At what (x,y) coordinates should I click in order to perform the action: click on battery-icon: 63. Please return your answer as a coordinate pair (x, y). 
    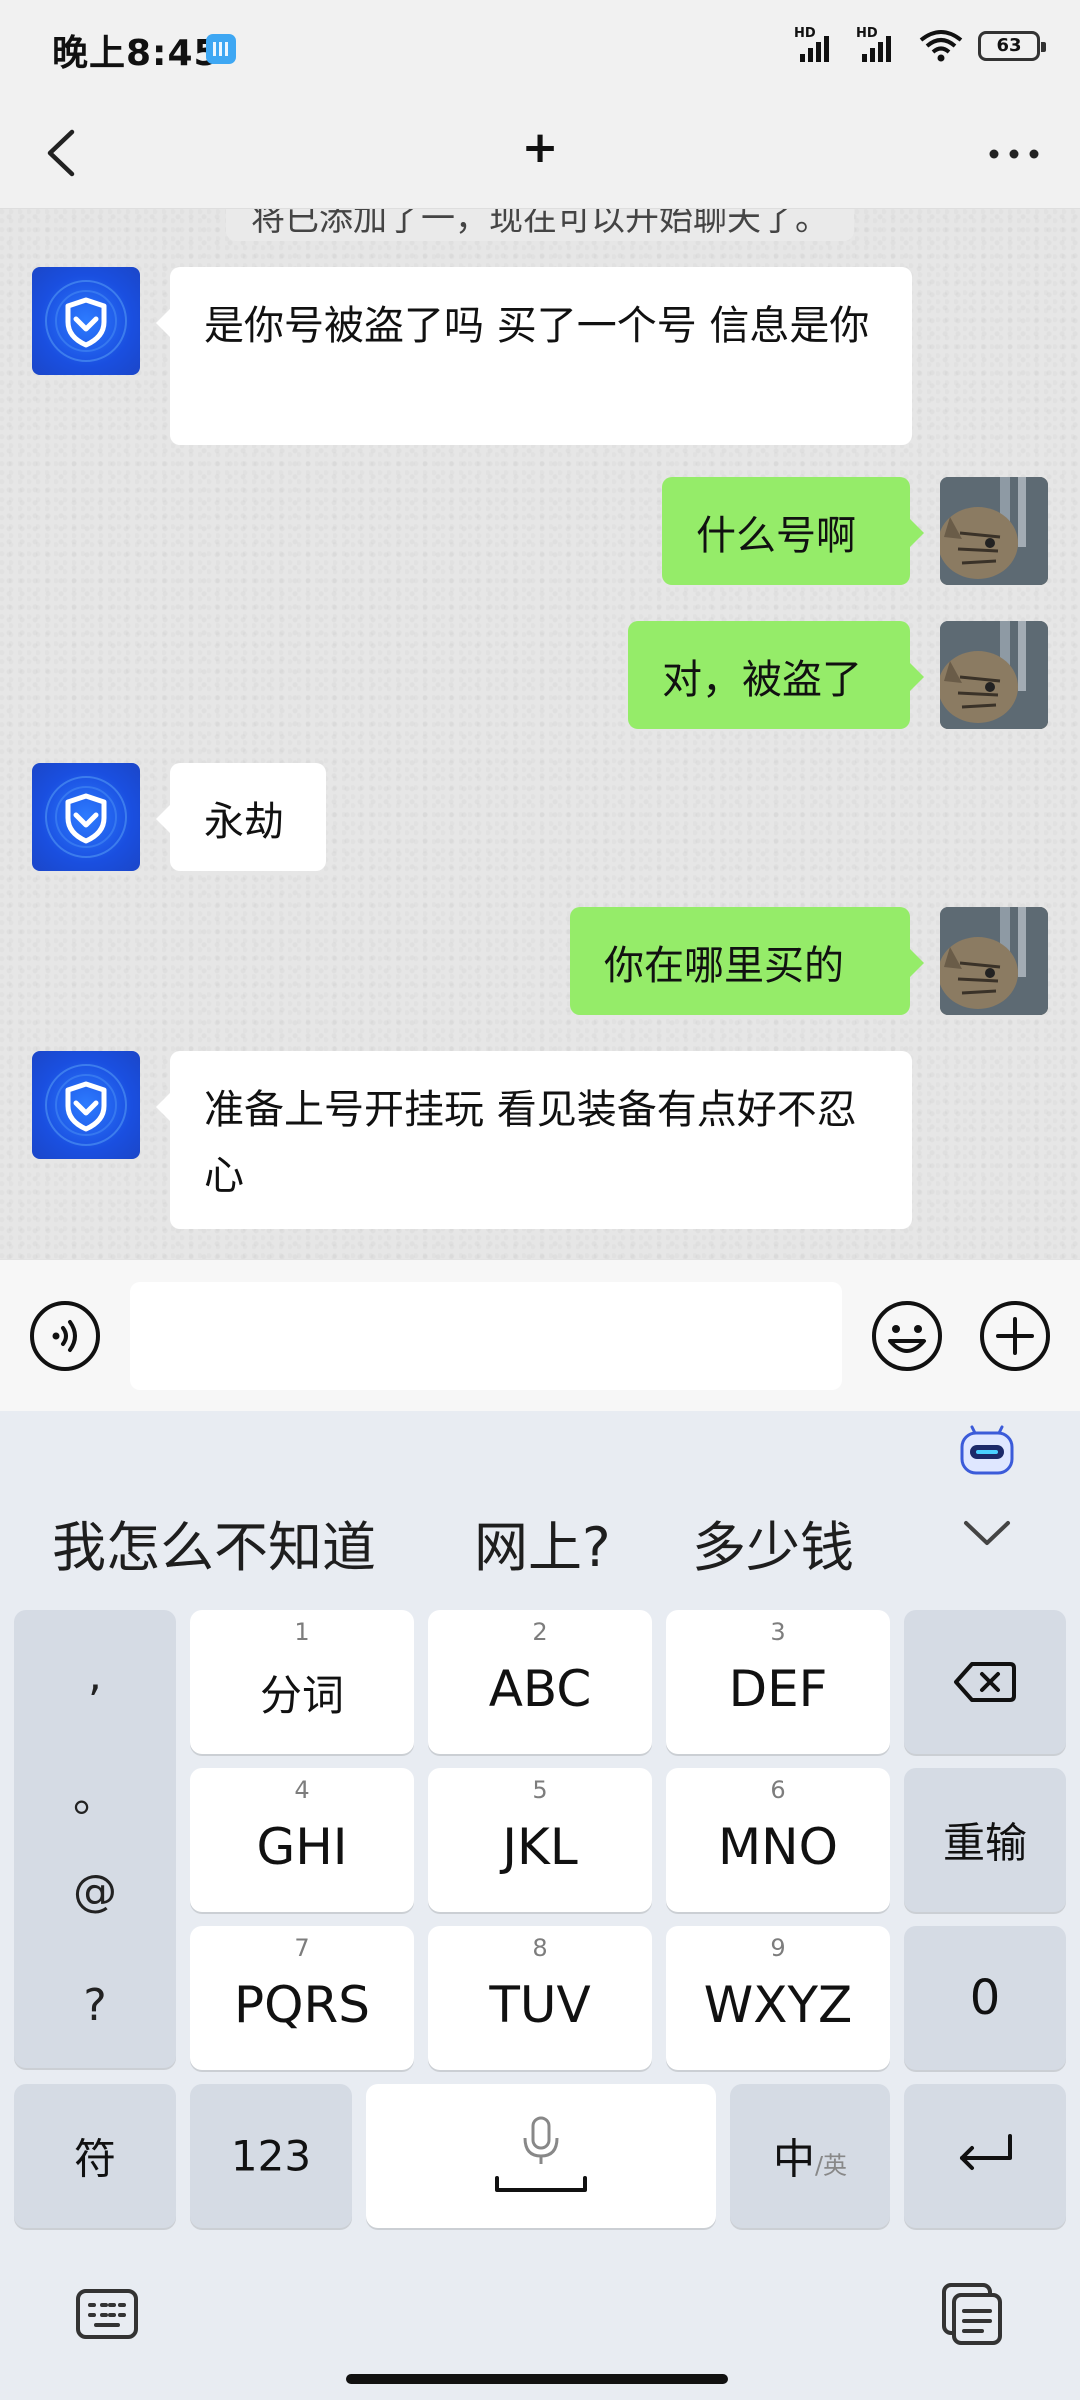
    Looking at the image, I should click on (1012, 46).